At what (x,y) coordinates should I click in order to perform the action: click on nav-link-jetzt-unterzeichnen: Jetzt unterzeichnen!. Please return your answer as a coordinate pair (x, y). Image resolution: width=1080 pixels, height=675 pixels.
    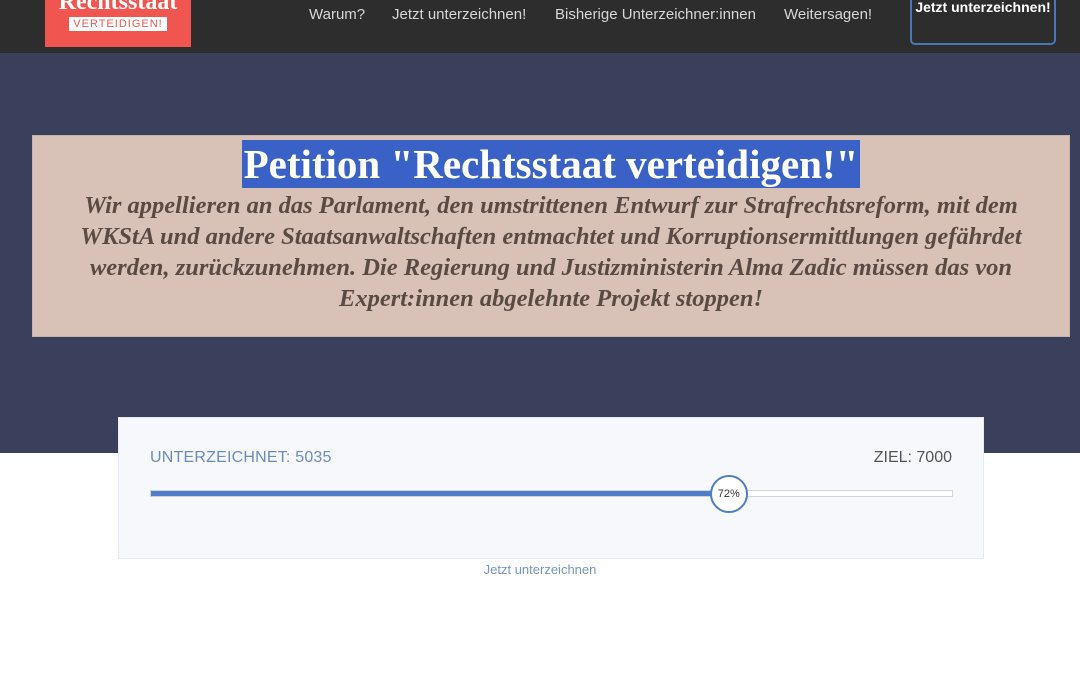
    Looking at the image, I should click on (459, 14).